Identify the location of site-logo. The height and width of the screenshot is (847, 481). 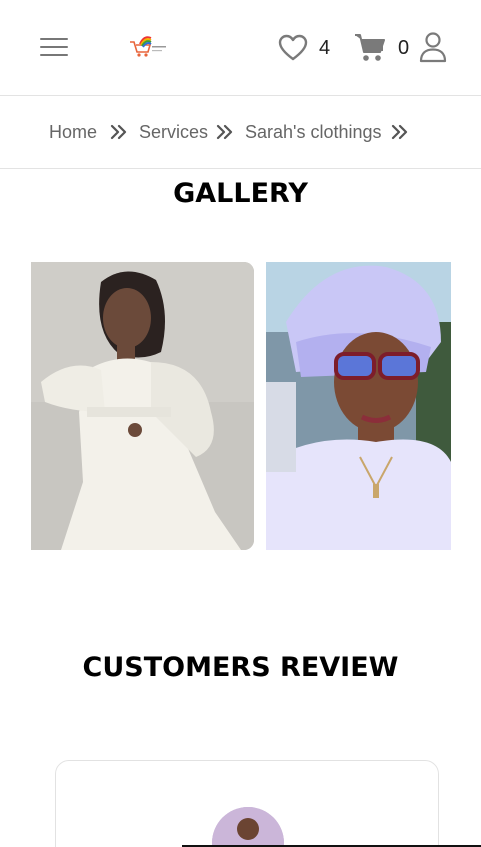
(149, 47).